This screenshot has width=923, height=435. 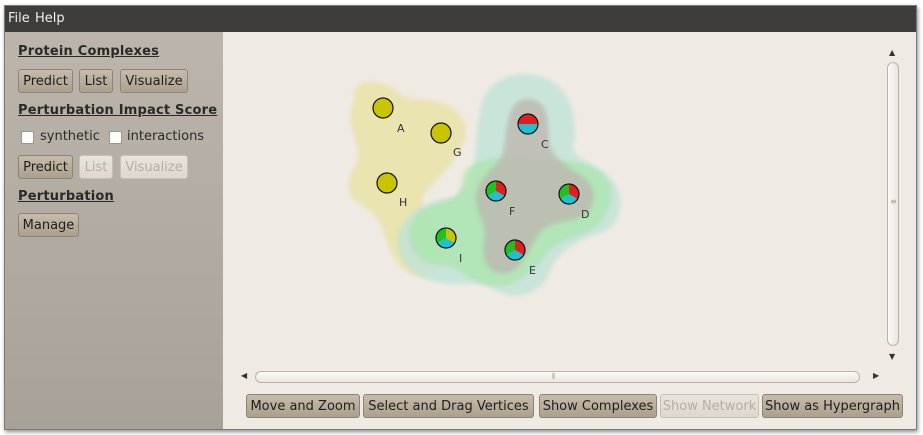 What do you see at coordinates (27, 137) in the screenshot?
I see `synthetic-checkbox` at bounding box center [27, 137].